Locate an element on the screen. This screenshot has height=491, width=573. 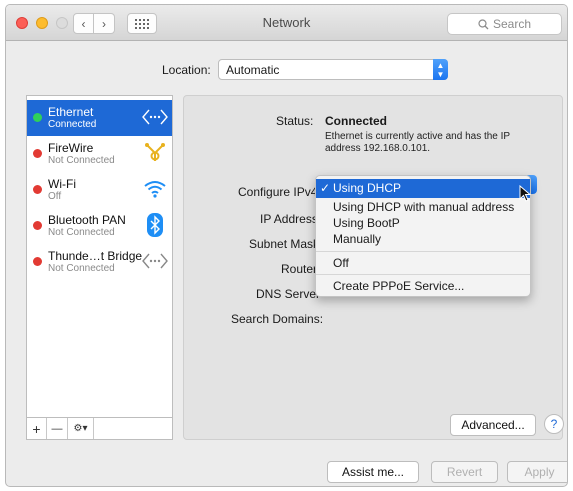
menu-item-label: Off is located at coordinates (341, 263).